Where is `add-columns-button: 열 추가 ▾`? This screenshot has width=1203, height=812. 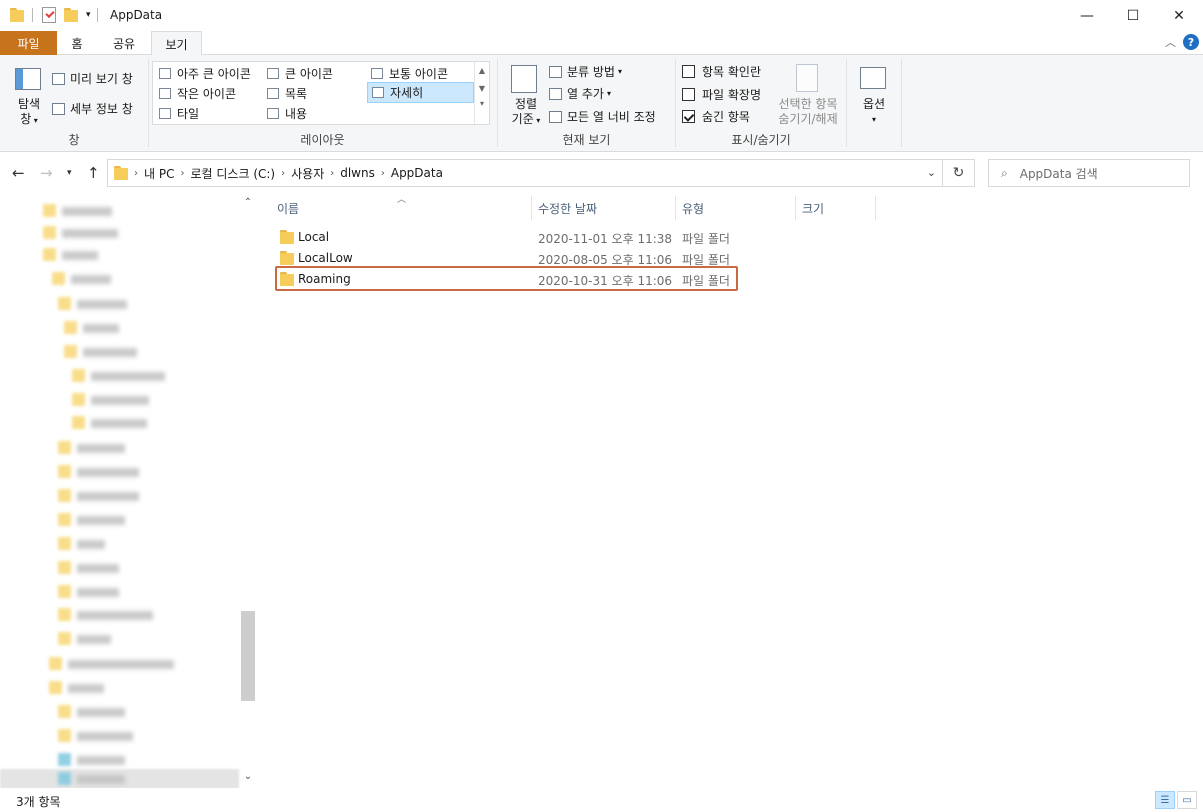
add-columns-button: 열 추가 ▾ is located at coordinates (580, 93).